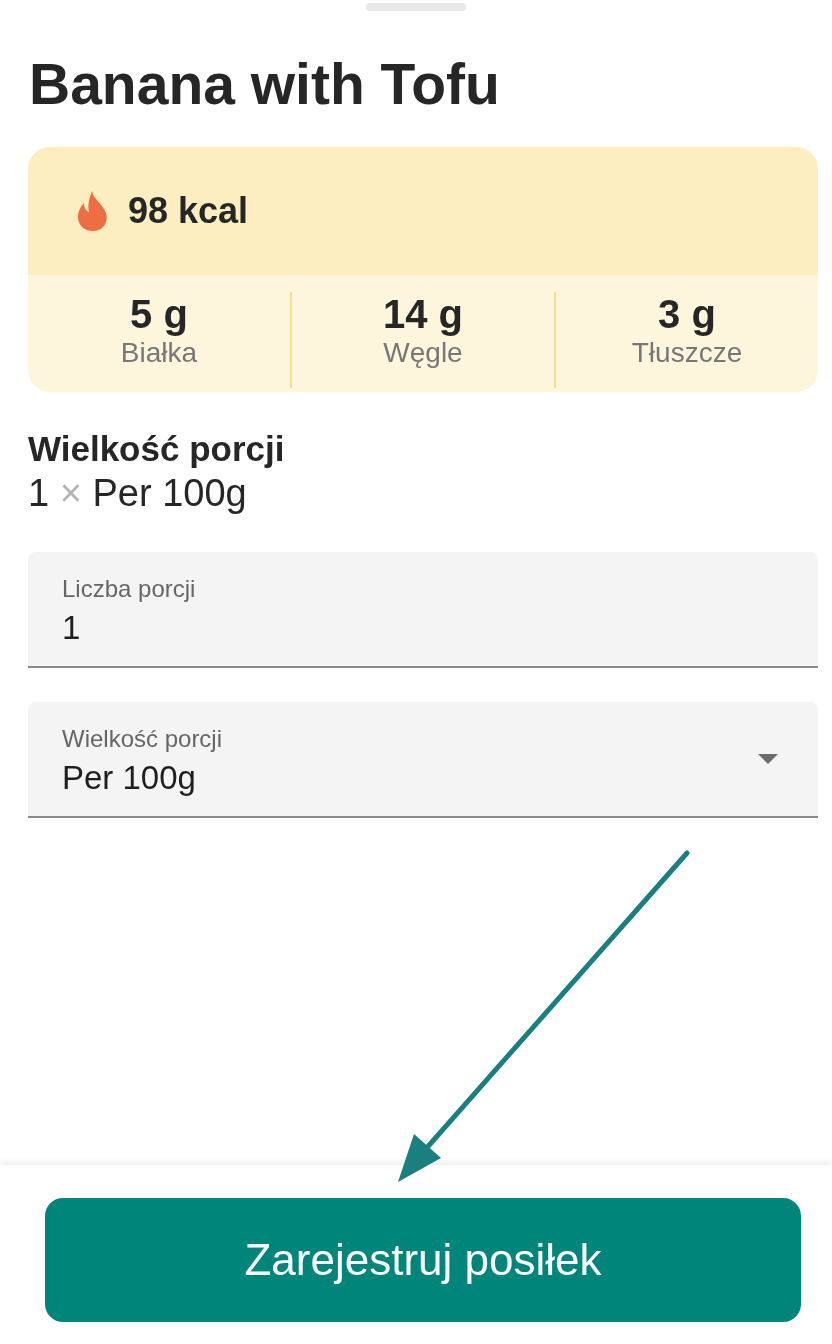 The width and height of the screenshot is (832, 1344). I want to click on log-meal-button: Zarejestruj posiłek, so click(423, 1260).